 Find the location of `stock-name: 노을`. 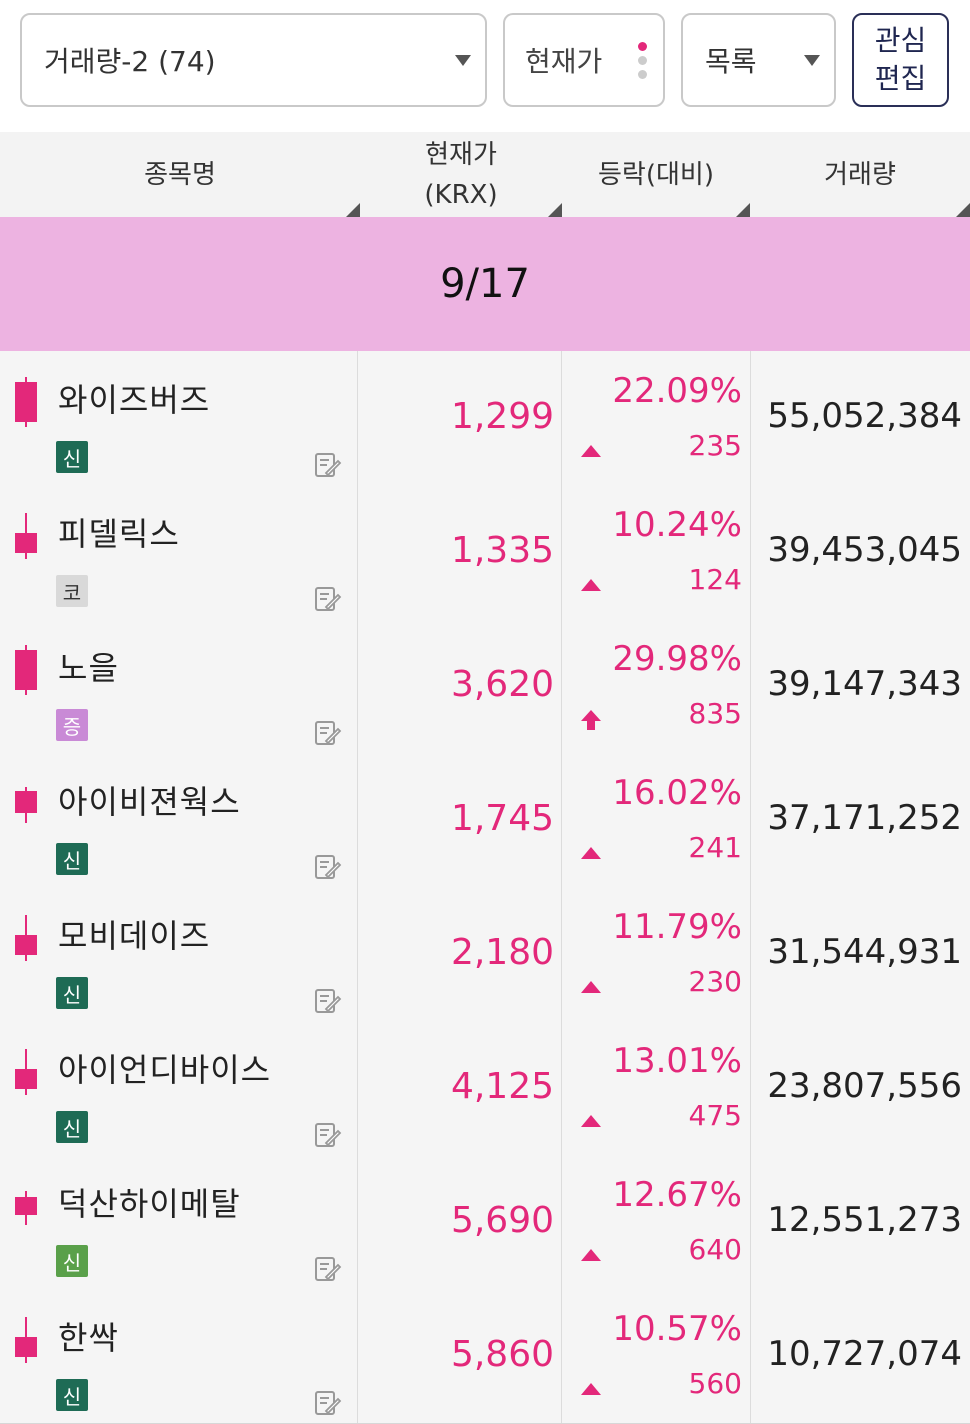

stock-name: 노을 is located at coordinates (88, 668).